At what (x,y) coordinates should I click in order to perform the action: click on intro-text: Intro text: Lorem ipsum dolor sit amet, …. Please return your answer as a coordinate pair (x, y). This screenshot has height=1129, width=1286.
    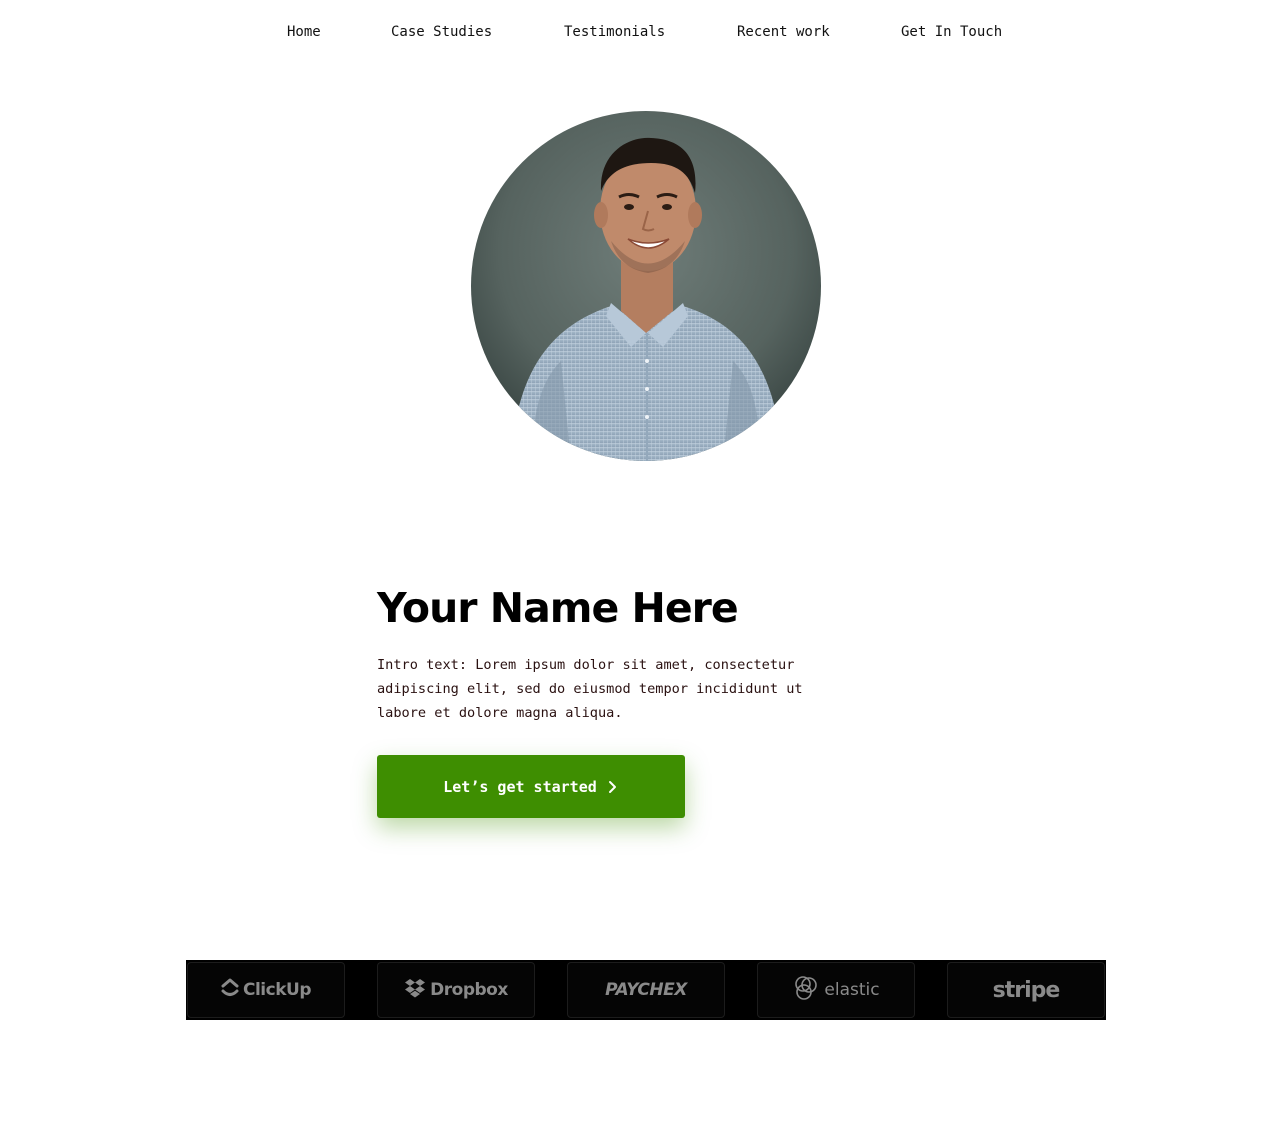
    Looking at the image, I should click on (590, 689).